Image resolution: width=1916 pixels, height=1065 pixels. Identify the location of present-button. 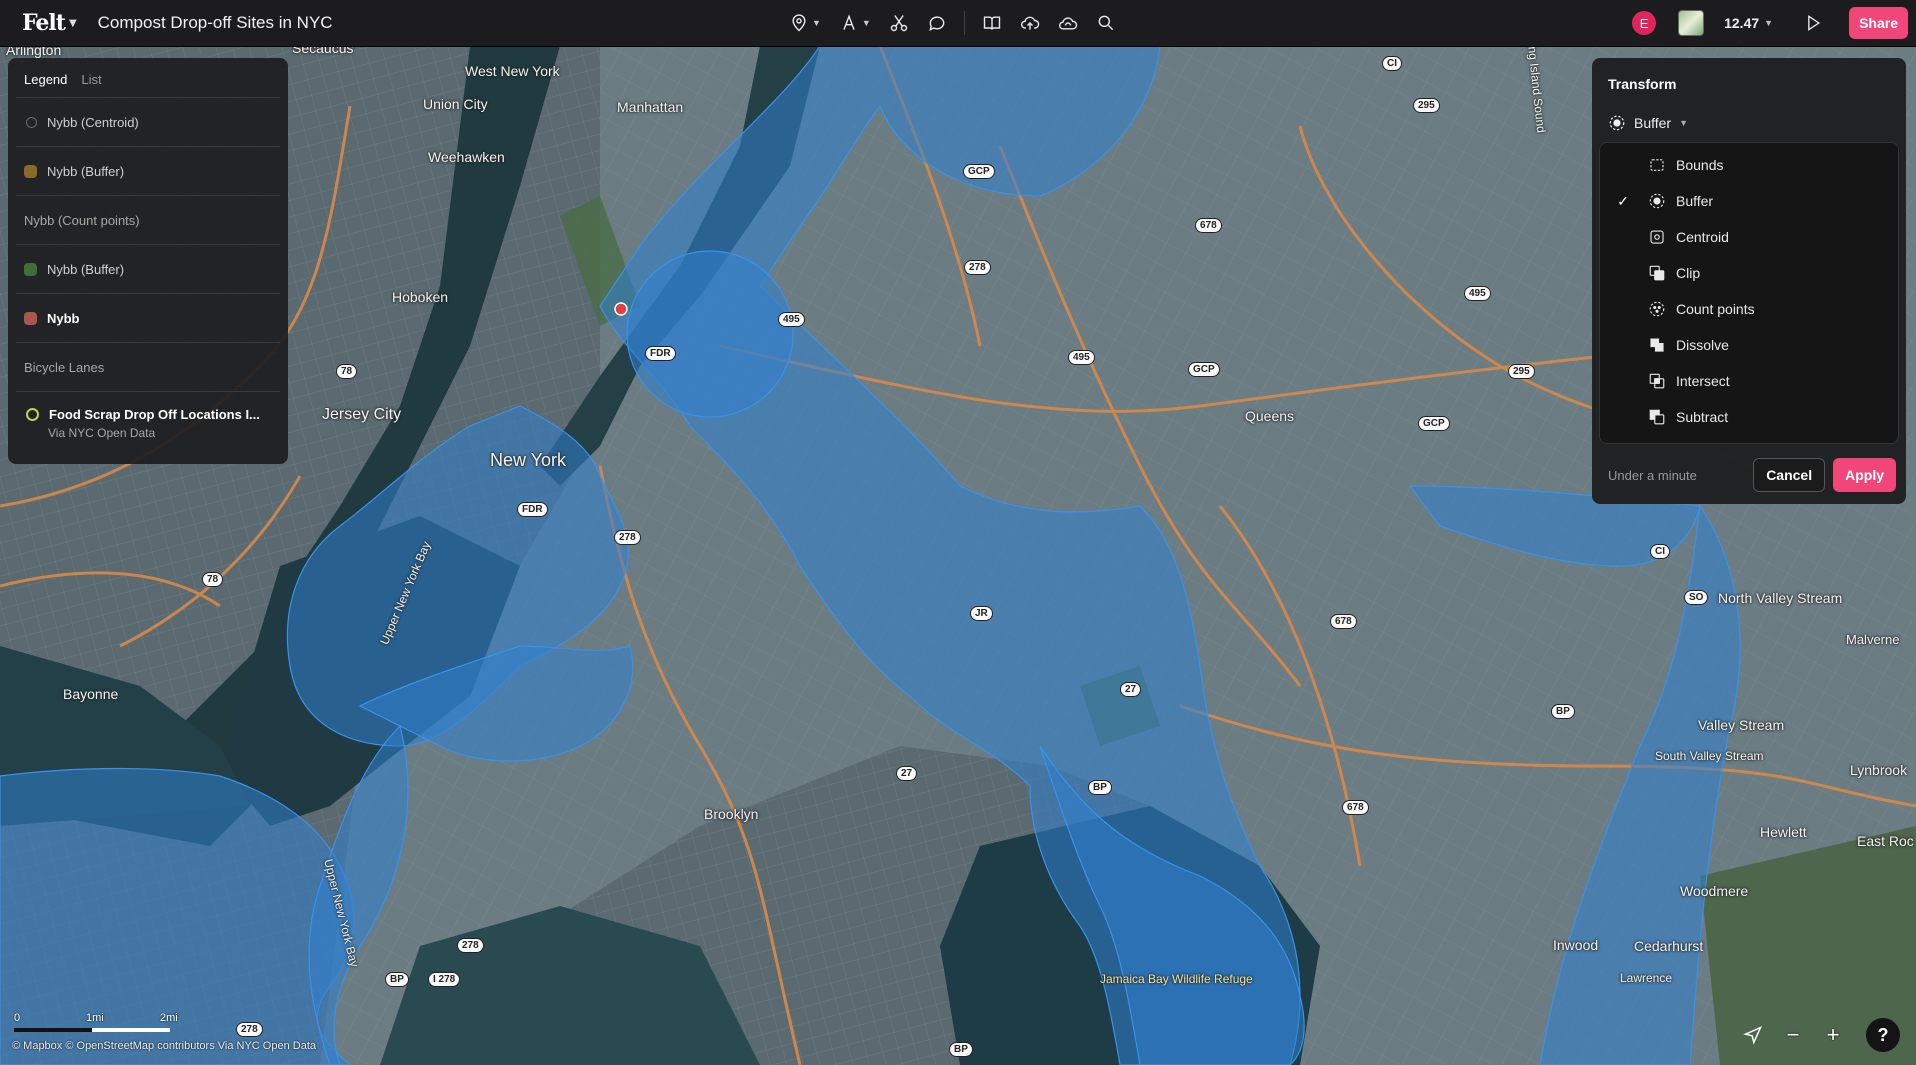
(1813, 23).